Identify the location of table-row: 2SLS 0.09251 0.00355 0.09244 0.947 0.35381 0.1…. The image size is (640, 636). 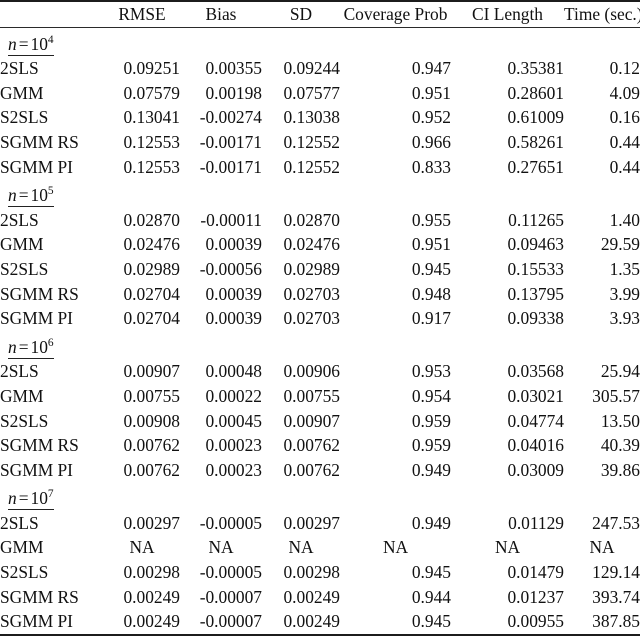
(320, 68).